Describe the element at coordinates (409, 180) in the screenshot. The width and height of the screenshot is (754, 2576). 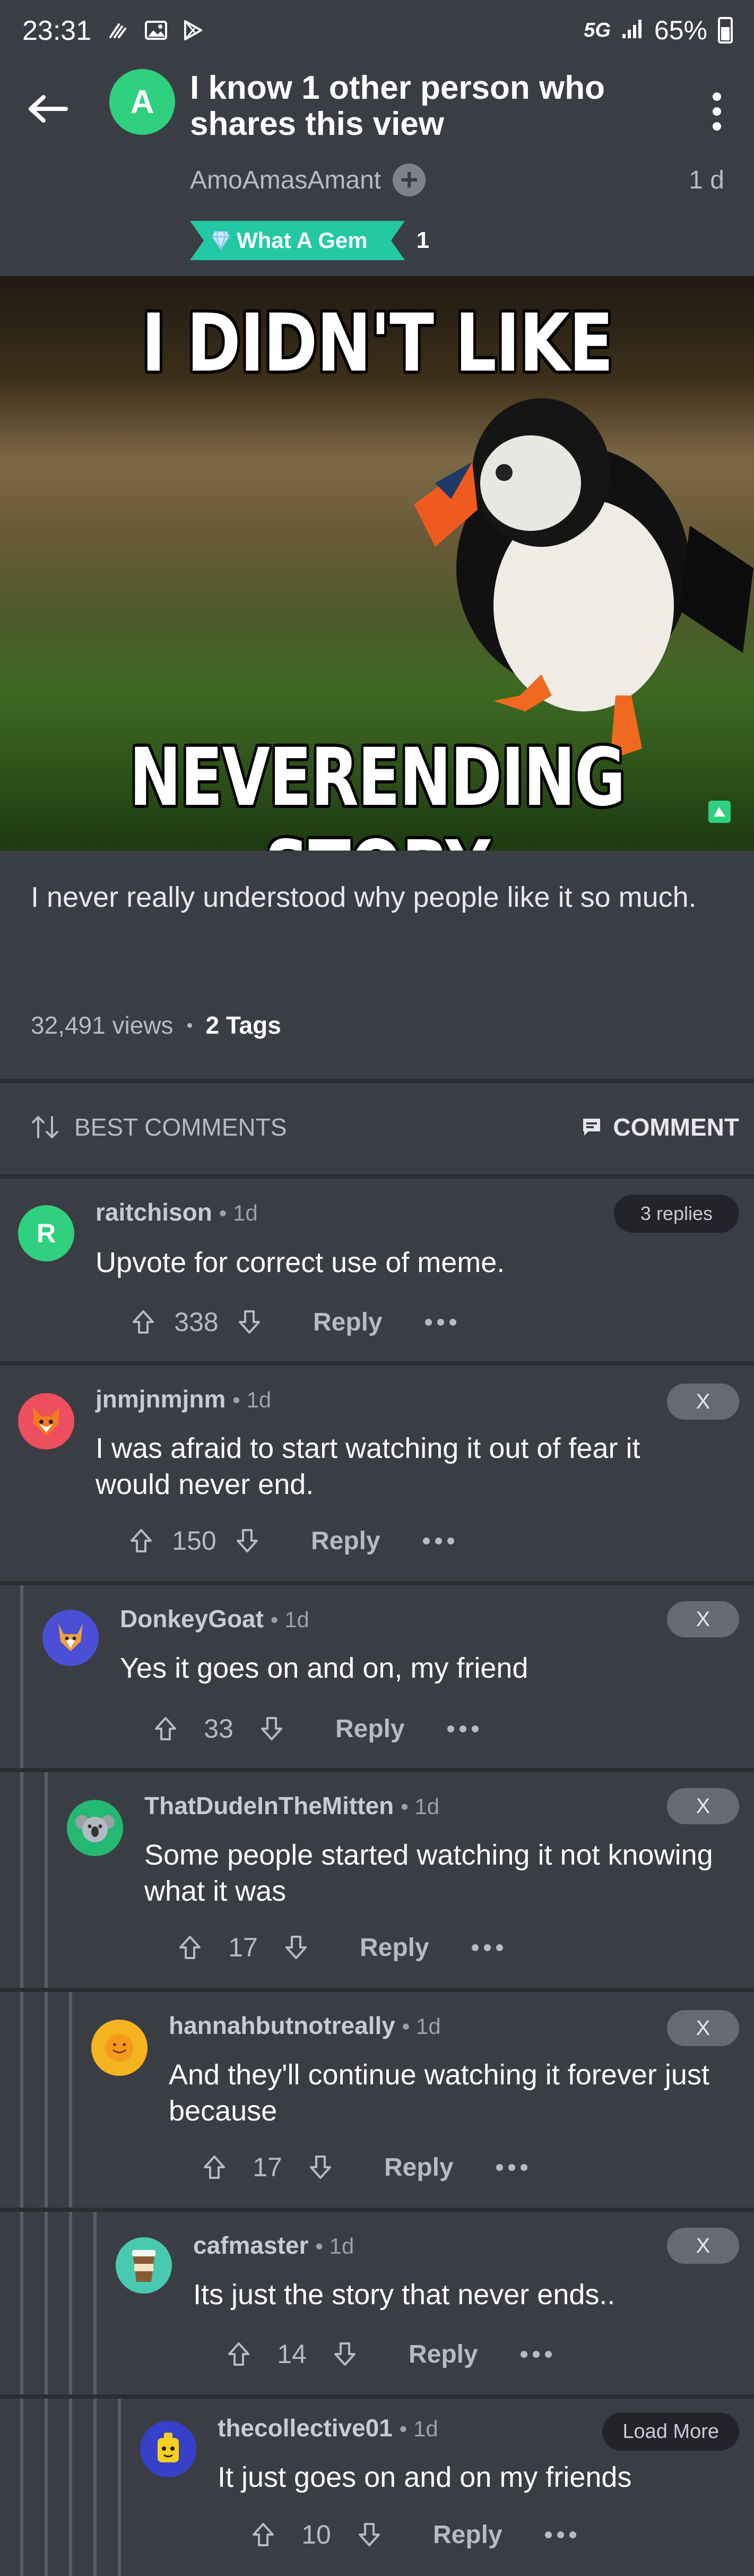
I see `follow-plus-icon: +` at that location.